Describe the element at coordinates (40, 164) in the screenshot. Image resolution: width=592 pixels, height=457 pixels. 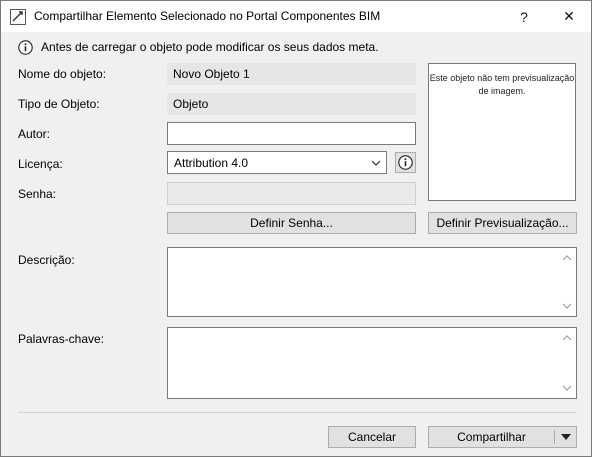
I see `license-label: Licença:` at that location.